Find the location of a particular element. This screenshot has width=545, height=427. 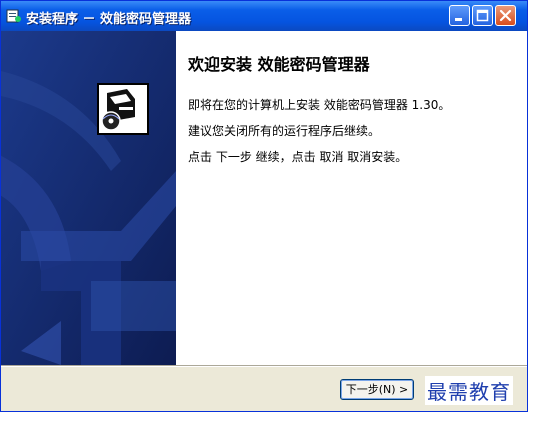

watermark-text: 最需教育 is located at coordinates (469, 390).